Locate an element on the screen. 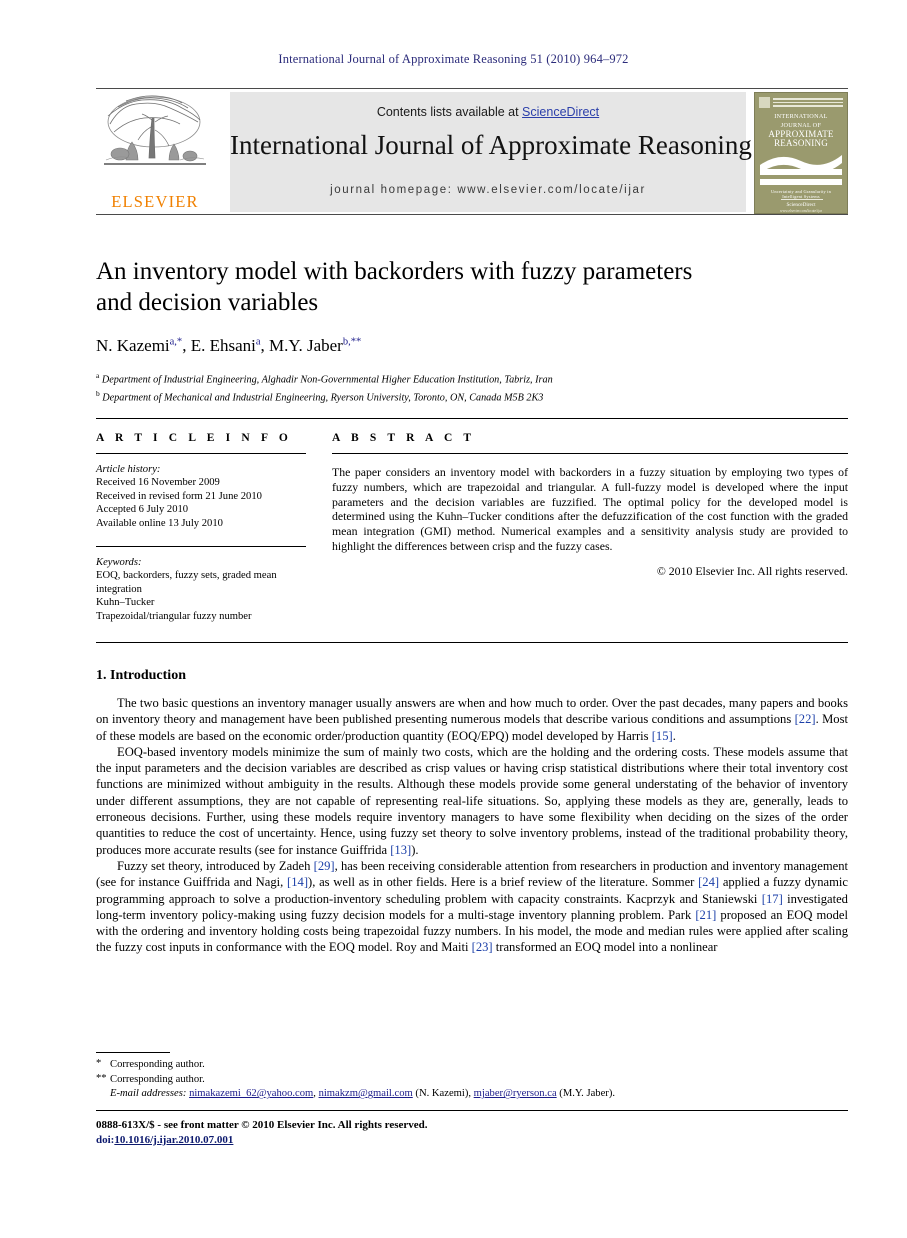  email-link: nimakazemi_62@yahoo.com is located at coordinates (251, 1093).